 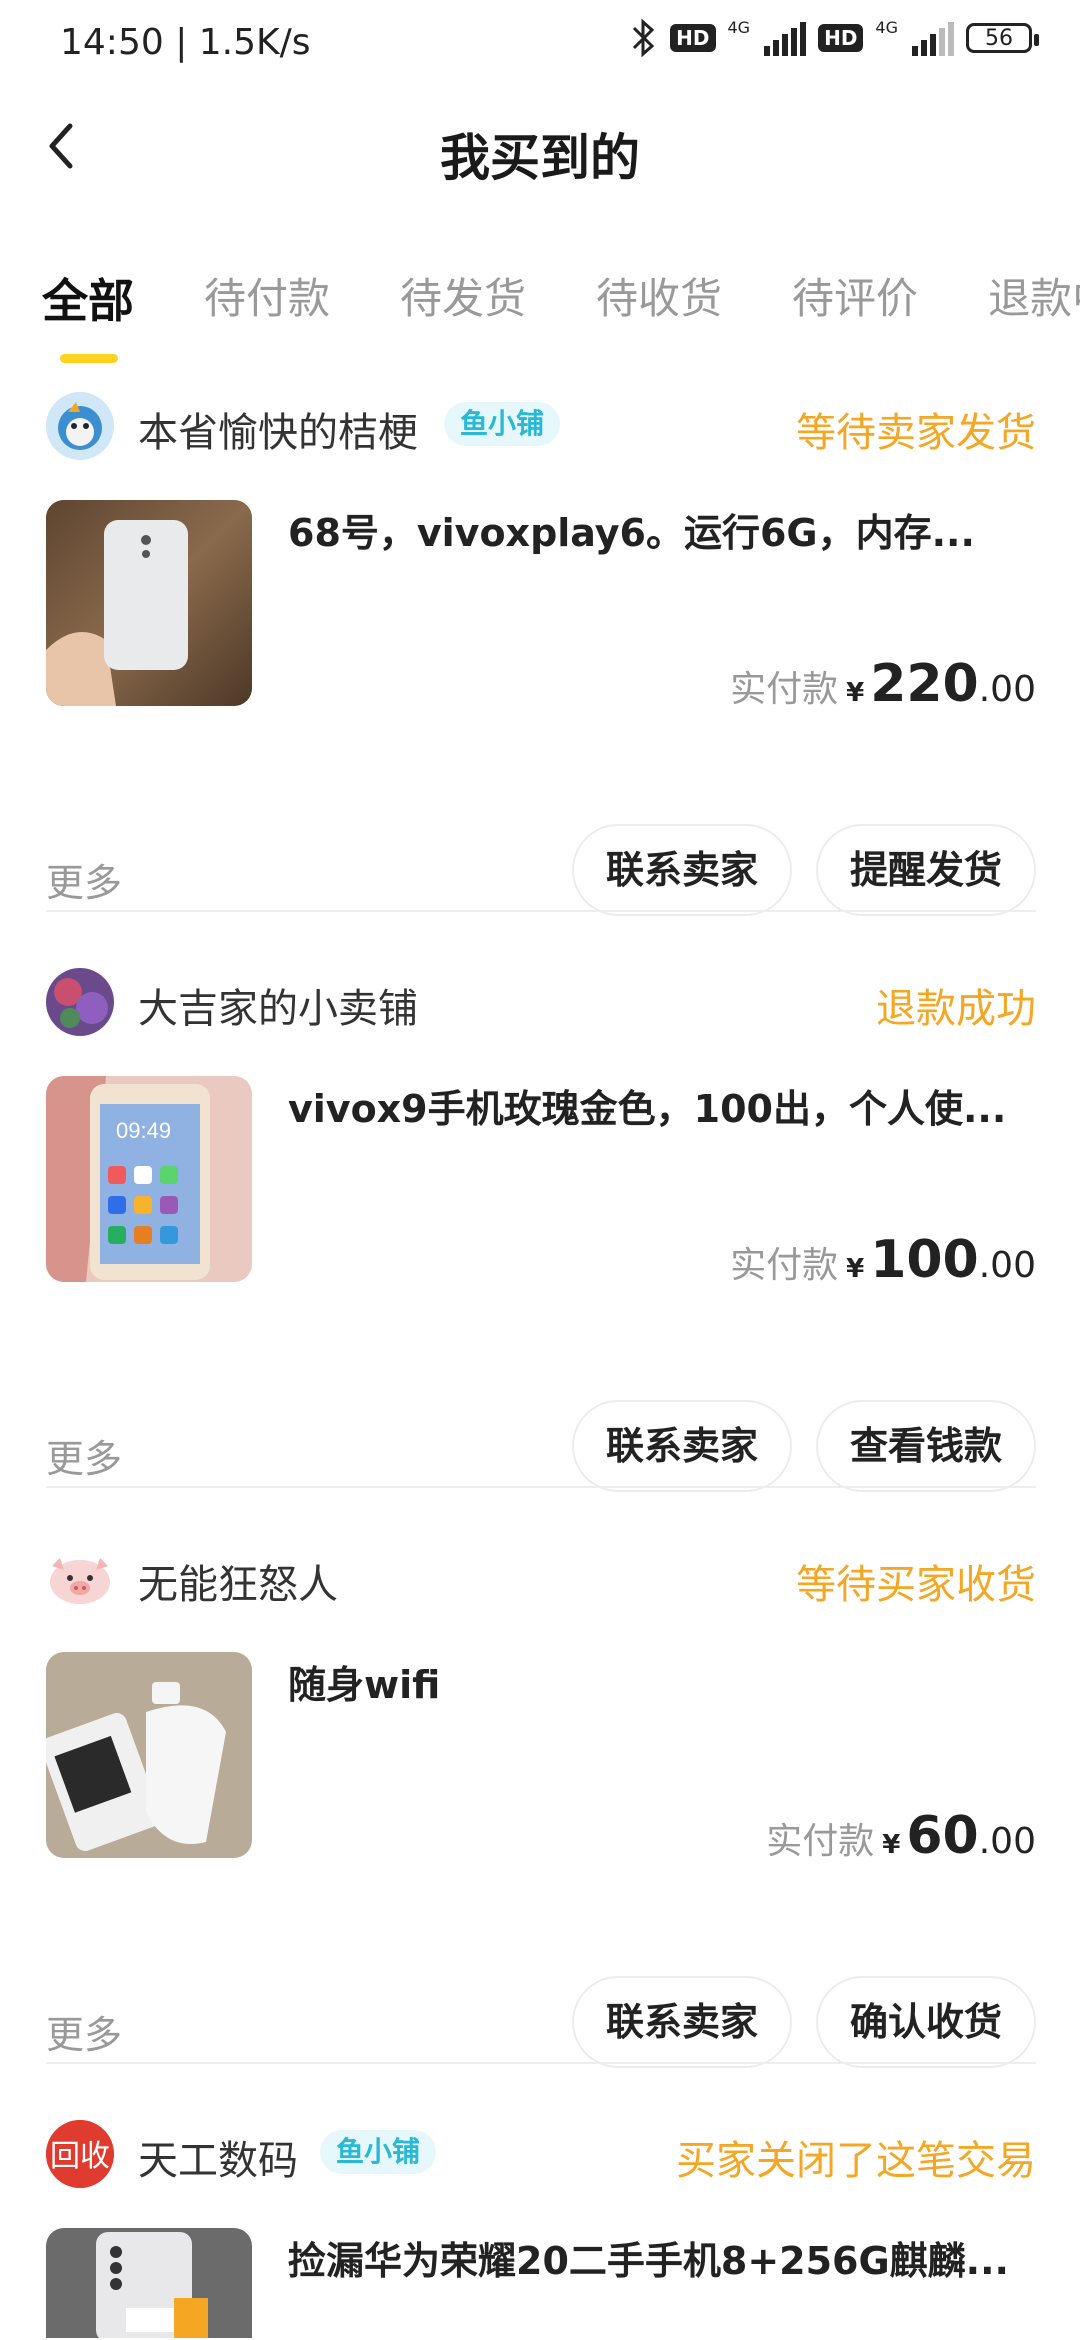 I want to click on remind-shipment-button: 提醒发货, so click(x=925, y=870).